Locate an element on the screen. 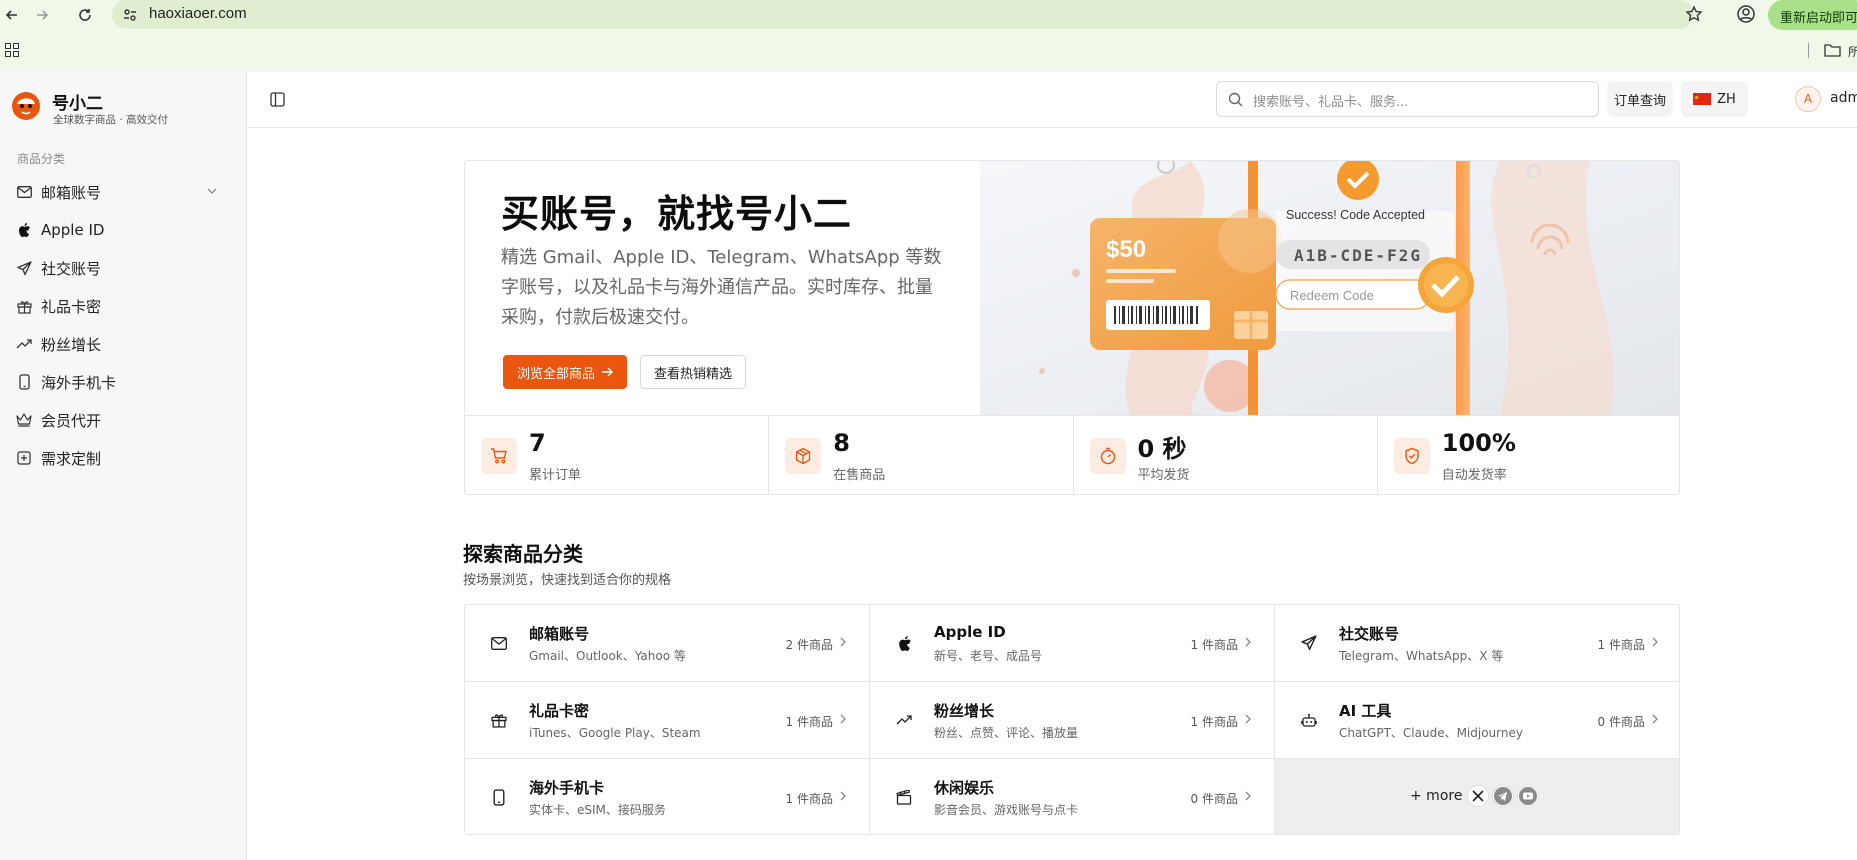  address-bar is located at coordinates (907, 14).